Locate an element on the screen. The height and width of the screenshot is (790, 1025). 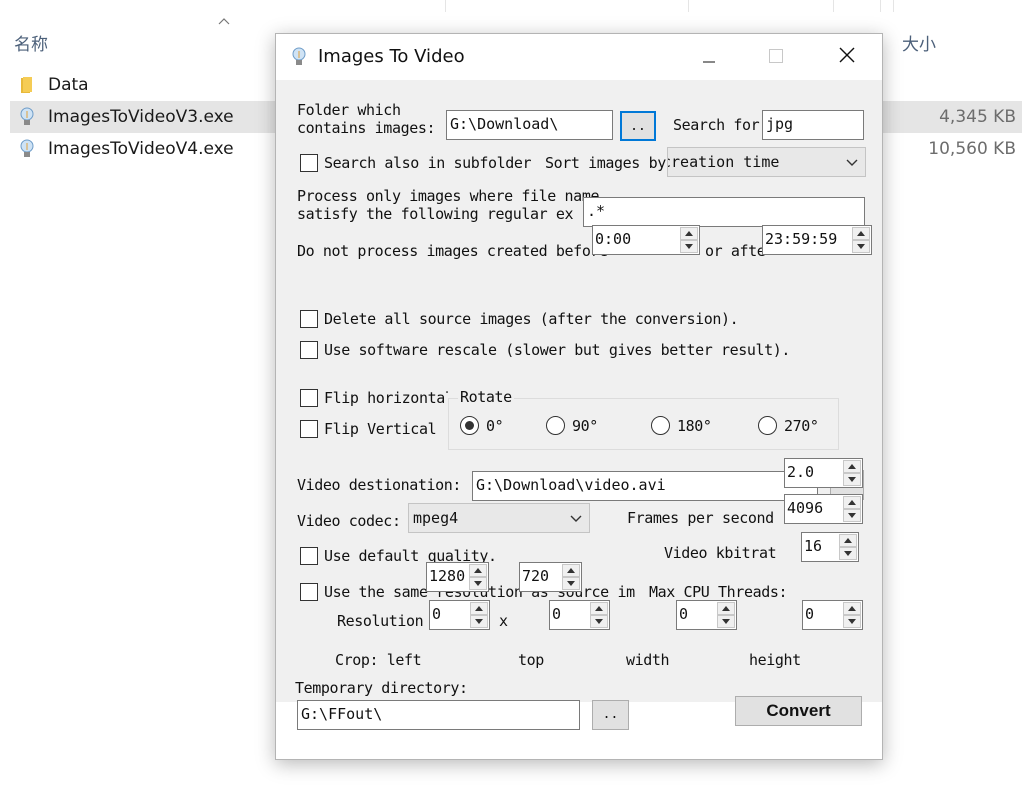
close-icon is located at coordinates (847, 57).